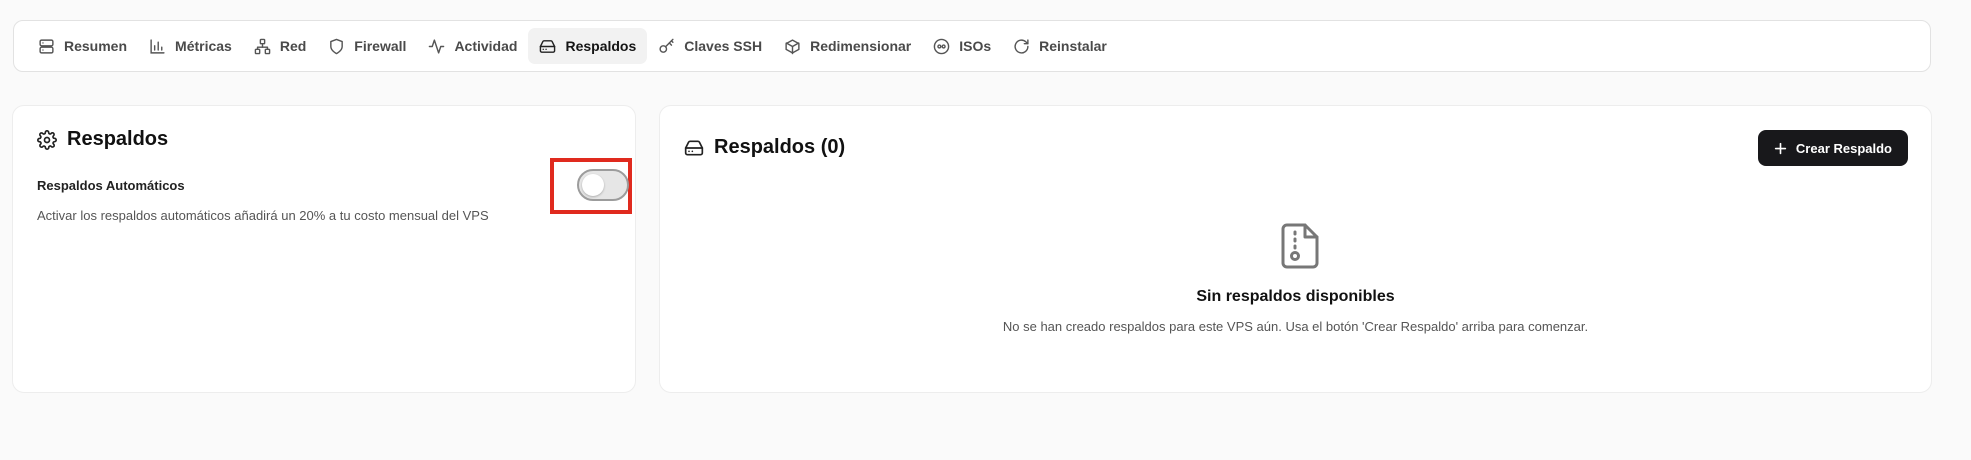 The image size is (1971, 460). I want to click on tab-label: ISOs, so click(975, 46).